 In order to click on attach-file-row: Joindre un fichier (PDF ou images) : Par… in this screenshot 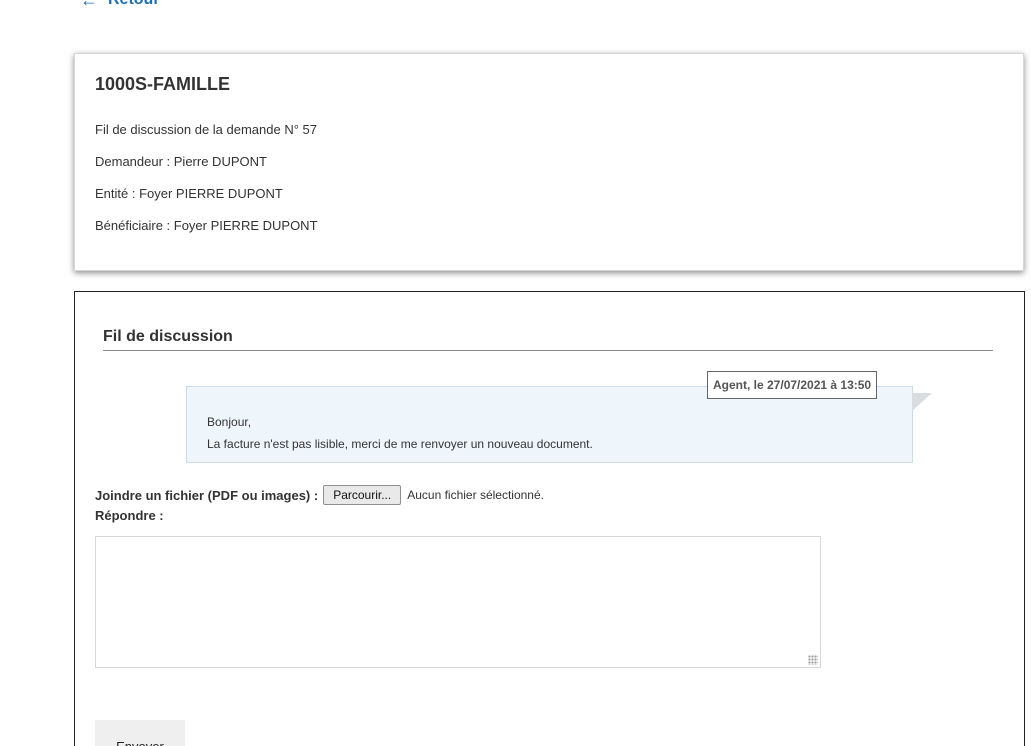, I will do `click(319, 495)`.